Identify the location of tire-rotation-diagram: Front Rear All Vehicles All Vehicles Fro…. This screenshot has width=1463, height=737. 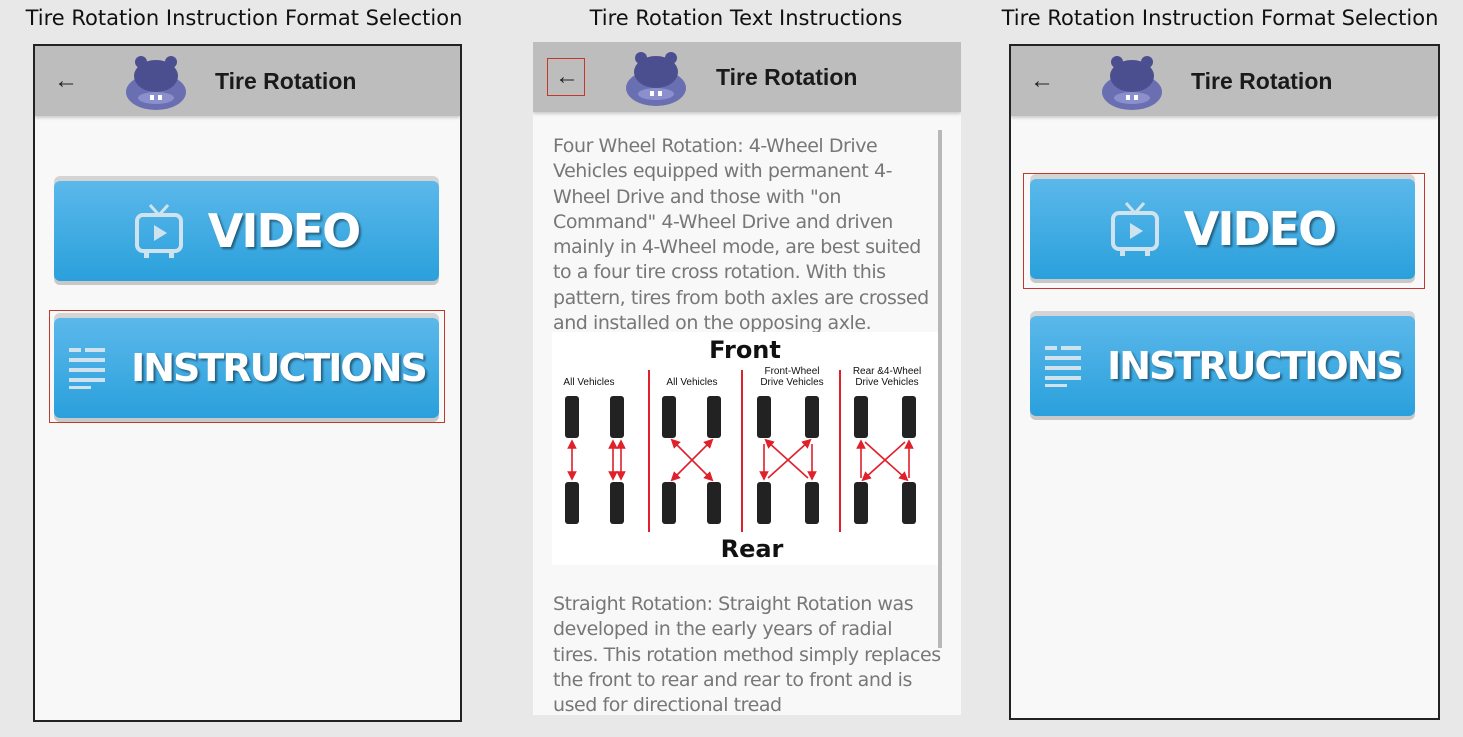
(745, 448).